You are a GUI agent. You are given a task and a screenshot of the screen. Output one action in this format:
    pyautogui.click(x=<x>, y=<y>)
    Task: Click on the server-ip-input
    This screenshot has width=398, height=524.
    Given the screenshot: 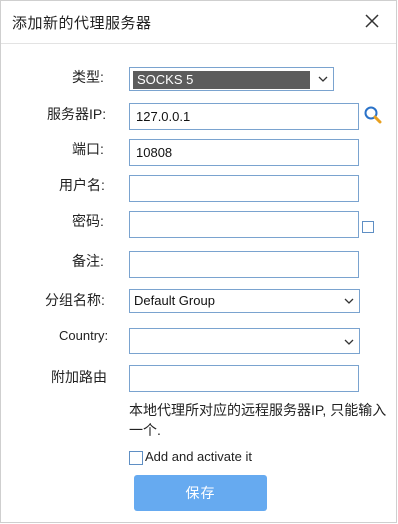 What is the action you would take?
    pyautogui.click(x=244, y=116)
    